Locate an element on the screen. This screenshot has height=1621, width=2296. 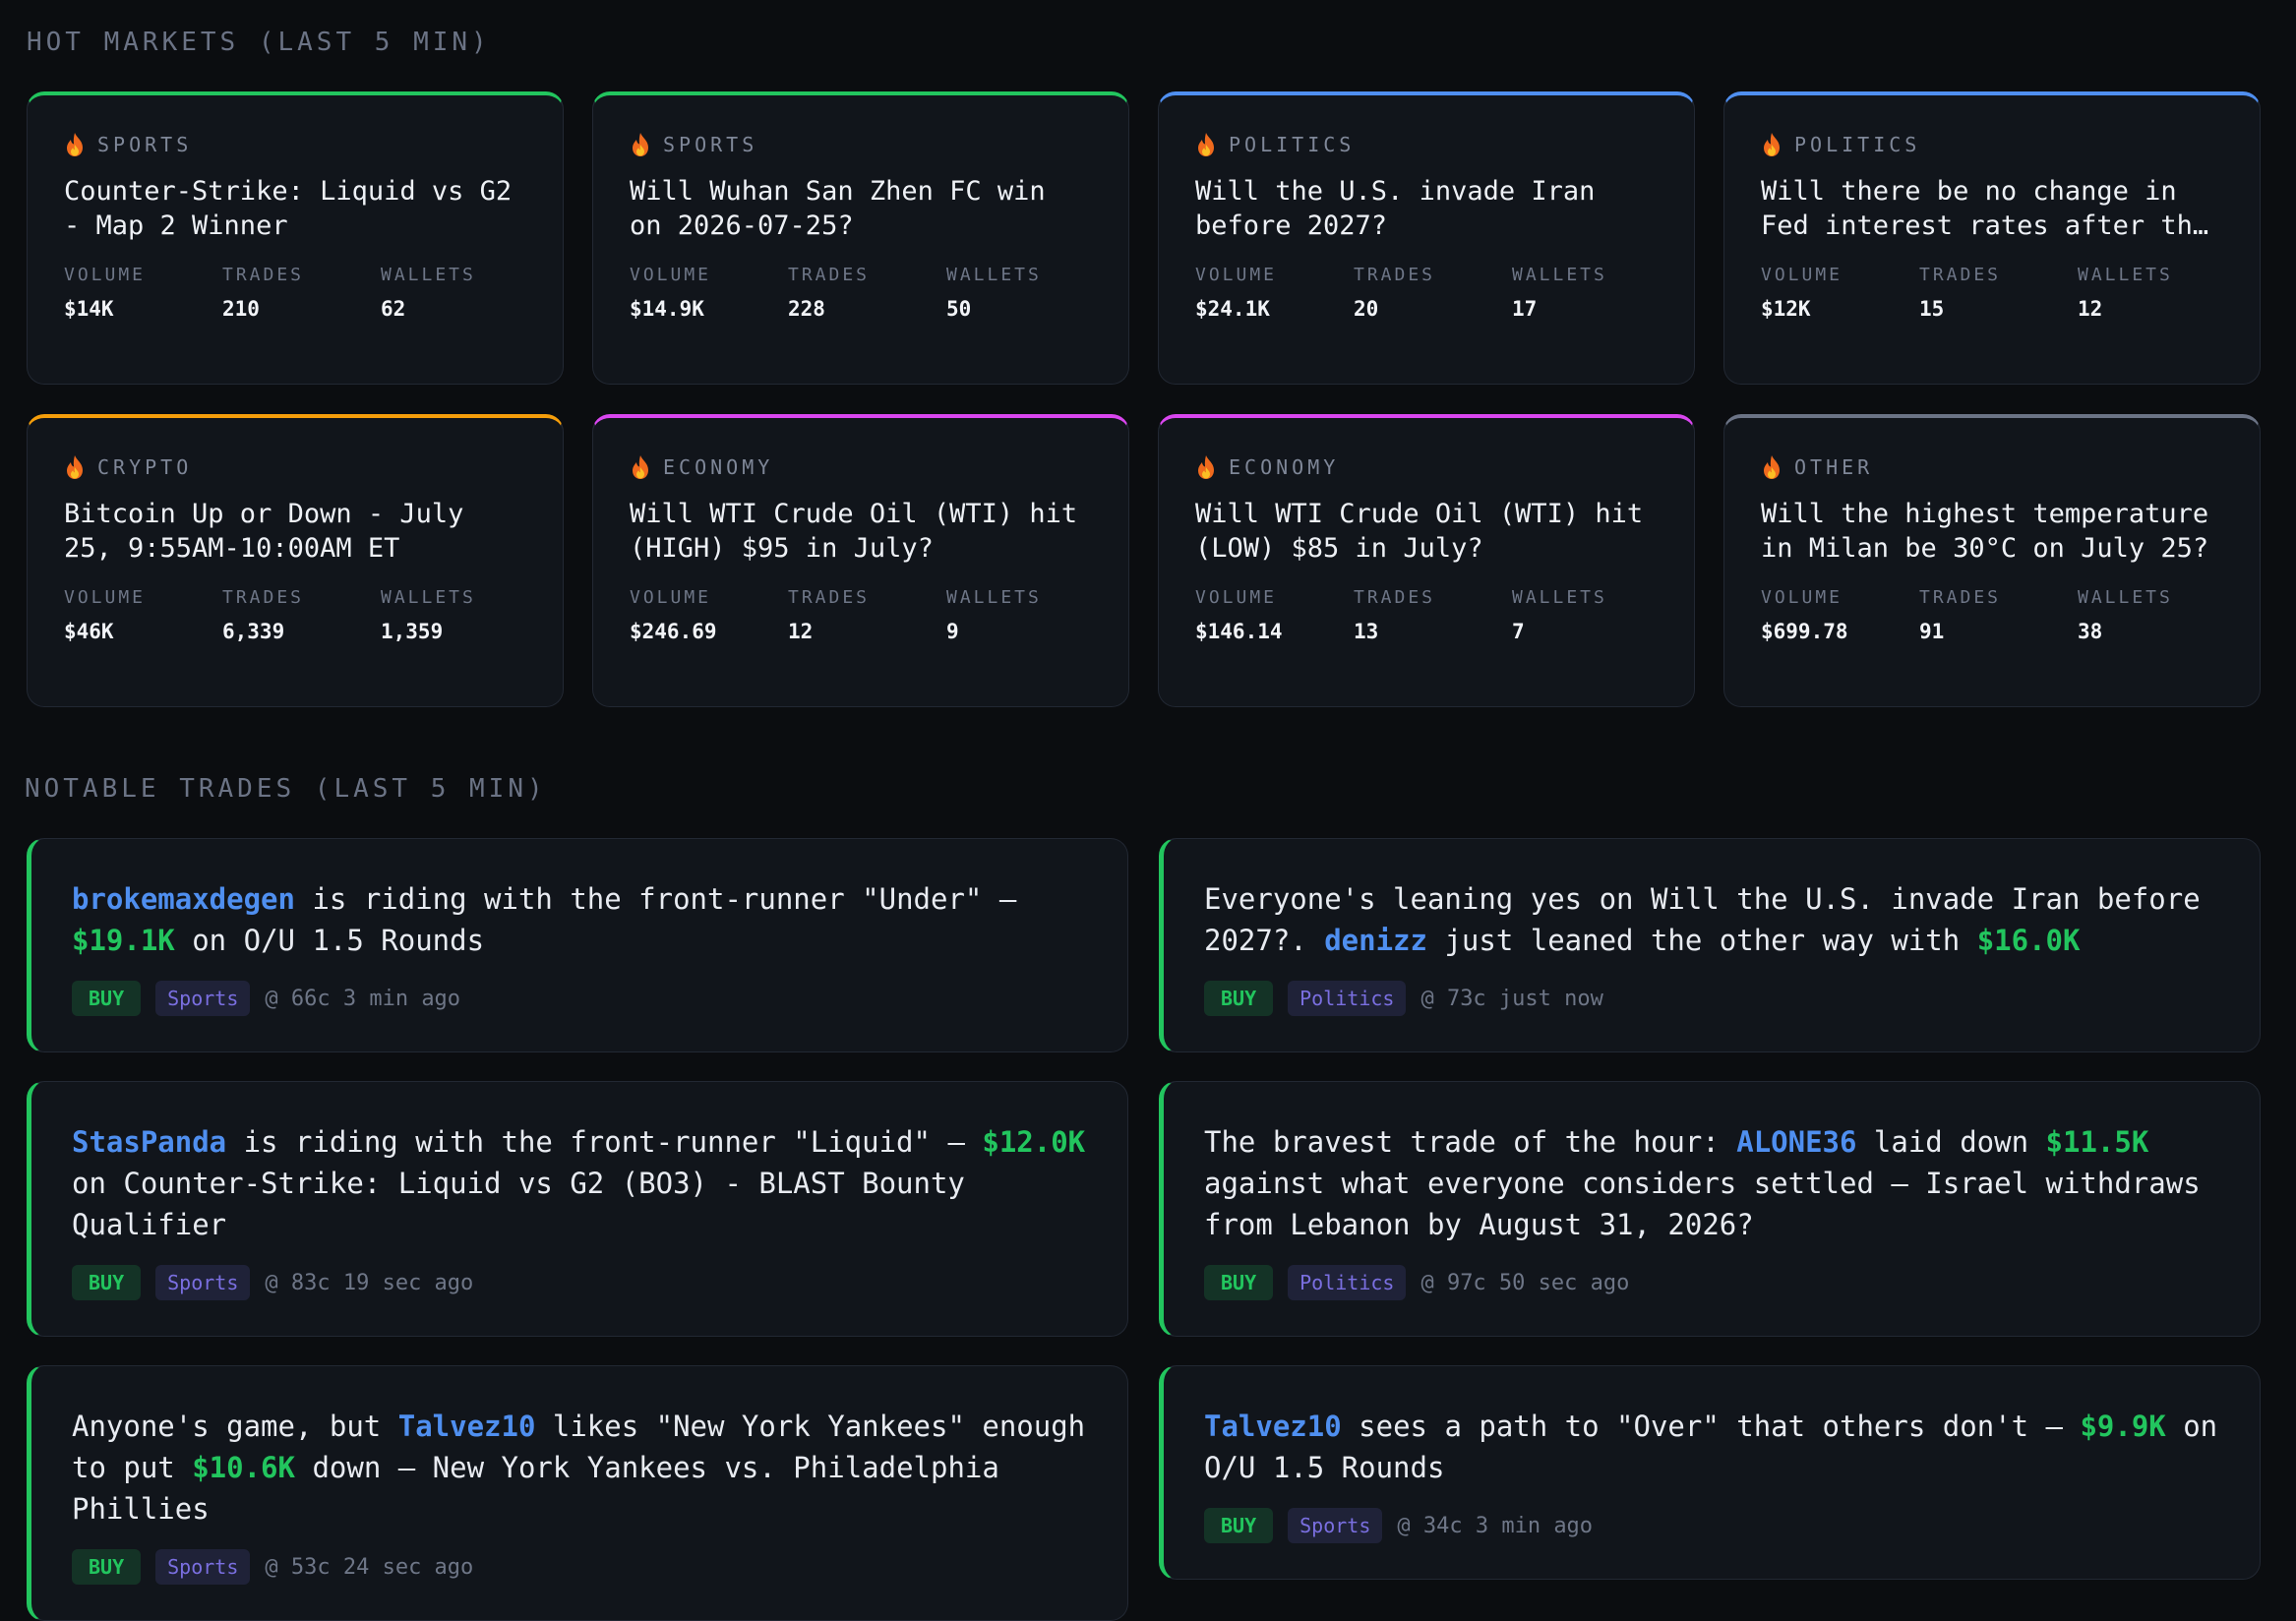
trade-price-time: @ 97c 50 sec ago is located at coordinates (1525, 1282).